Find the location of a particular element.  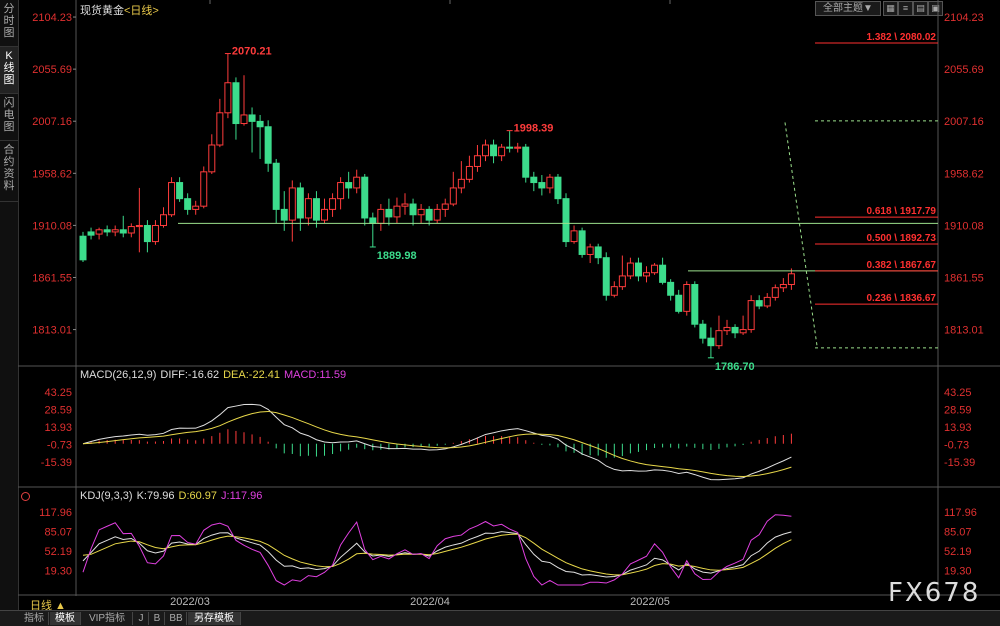

price-tick-right: 2007.16 is located at coordinates (964, 122).